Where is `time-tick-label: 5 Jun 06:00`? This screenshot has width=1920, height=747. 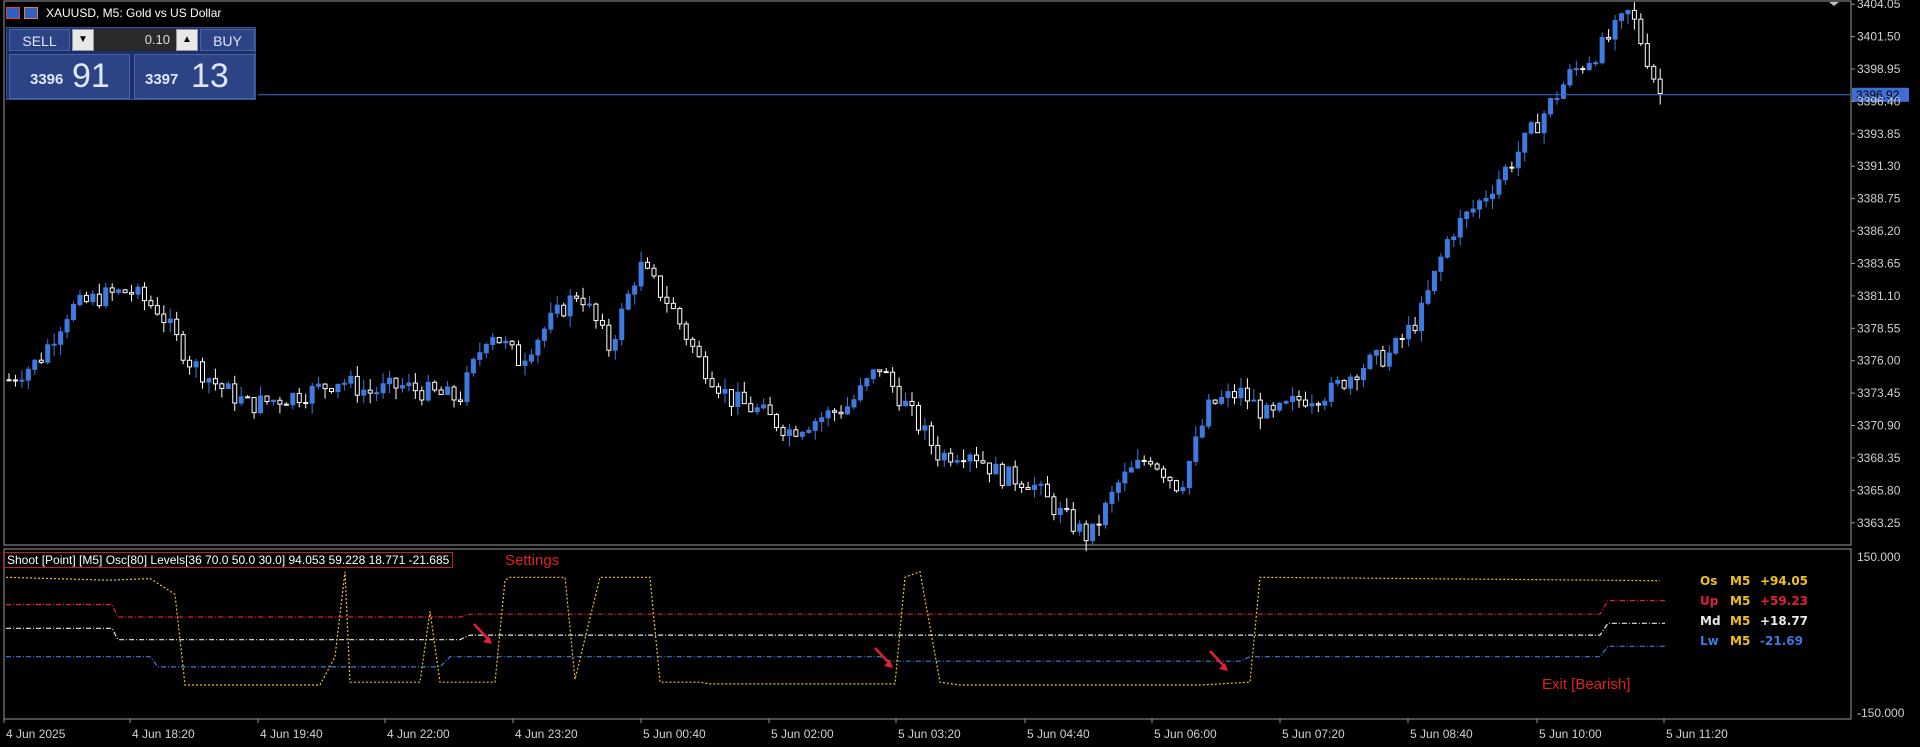 time-tick-label: 5 Jun 06:00 is located at coordinates (1185, 734).